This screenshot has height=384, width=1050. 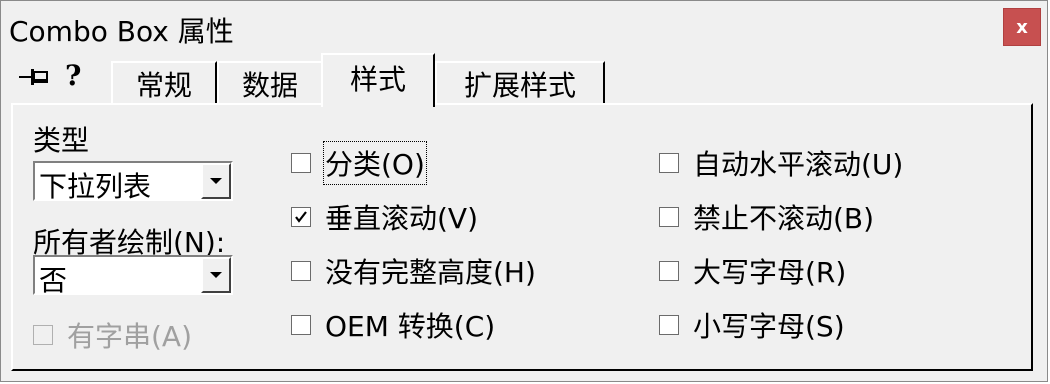 I want to click on tab-label: 常规, so click(x=163, y=85).